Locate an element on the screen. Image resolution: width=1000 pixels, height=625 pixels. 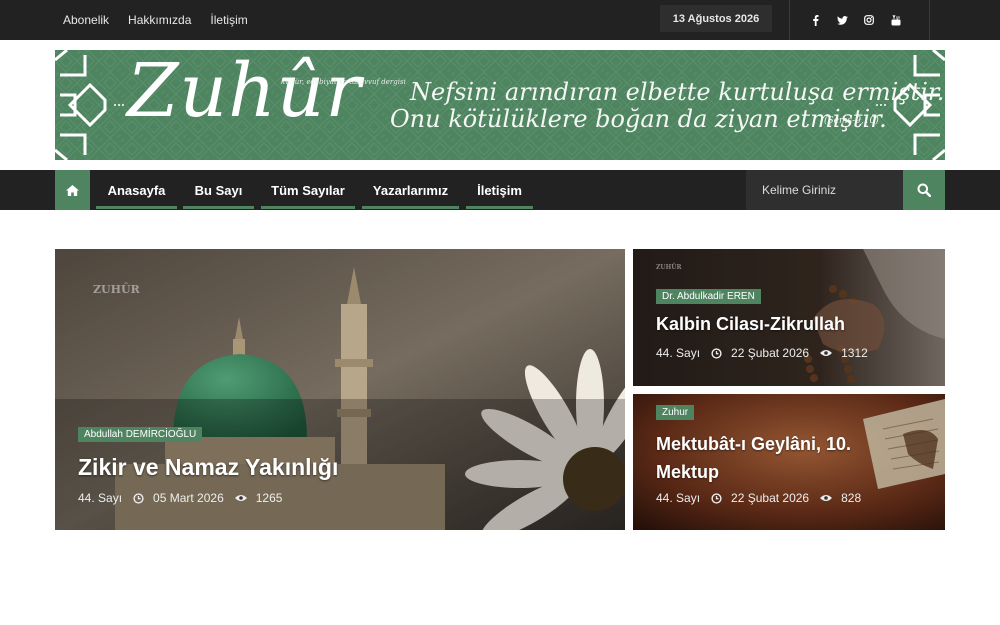
motto-line-2: Onu kötülüklere boğan da ziyan etmiştir. is located at coordinates (638, 119).